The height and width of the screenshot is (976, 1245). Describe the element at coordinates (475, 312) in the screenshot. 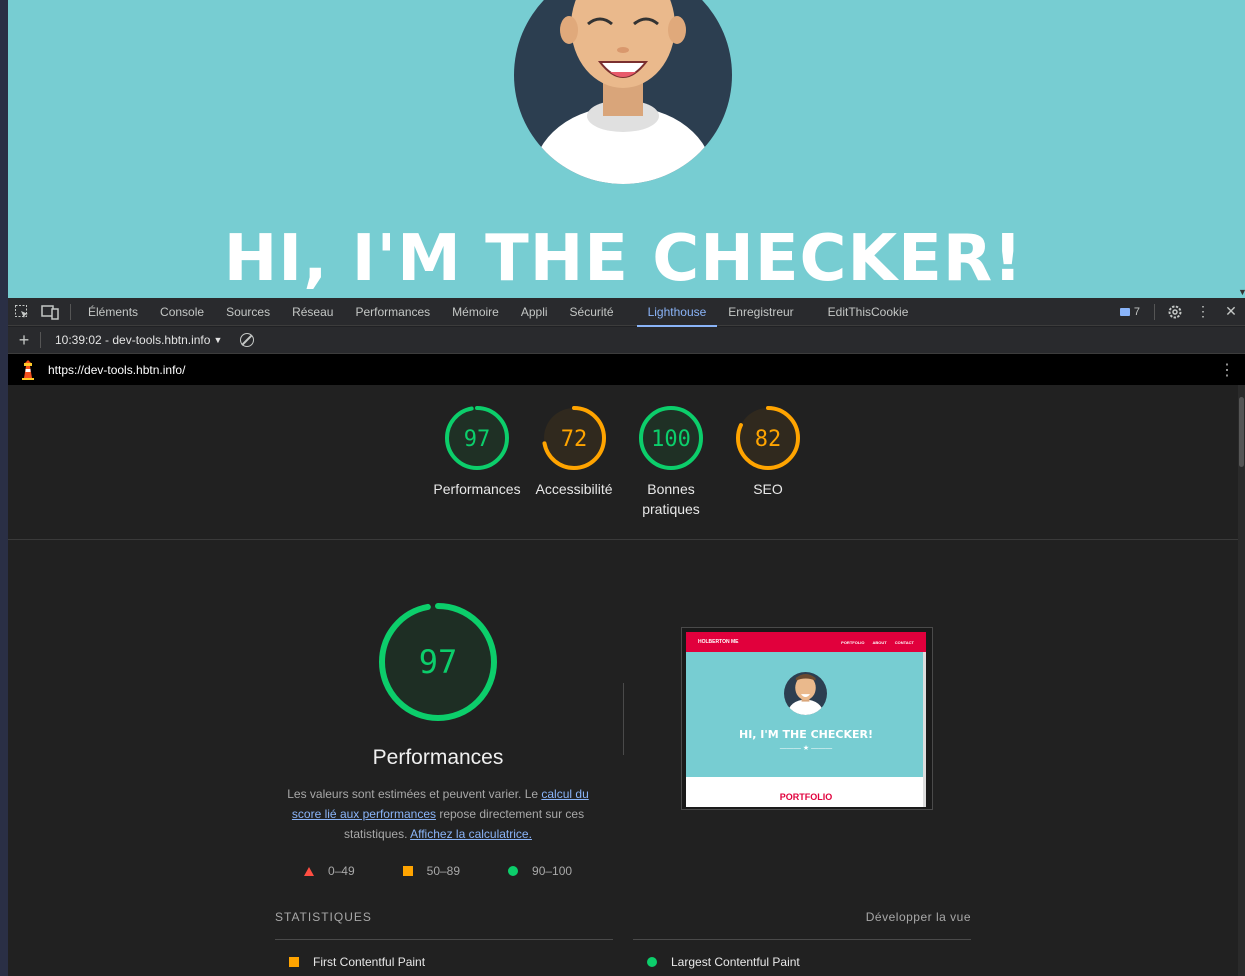

I see `tab-memory: Mémoire` at that location.